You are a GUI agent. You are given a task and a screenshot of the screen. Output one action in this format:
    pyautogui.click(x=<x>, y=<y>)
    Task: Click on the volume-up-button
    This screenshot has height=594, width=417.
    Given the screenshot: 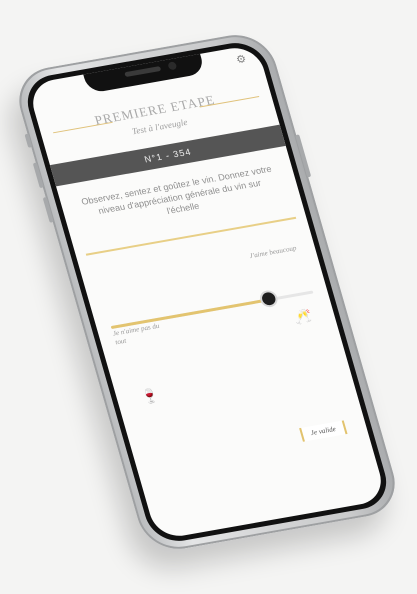 What is the action you would take?
    pyautogui.click(x=38, y=175)
    